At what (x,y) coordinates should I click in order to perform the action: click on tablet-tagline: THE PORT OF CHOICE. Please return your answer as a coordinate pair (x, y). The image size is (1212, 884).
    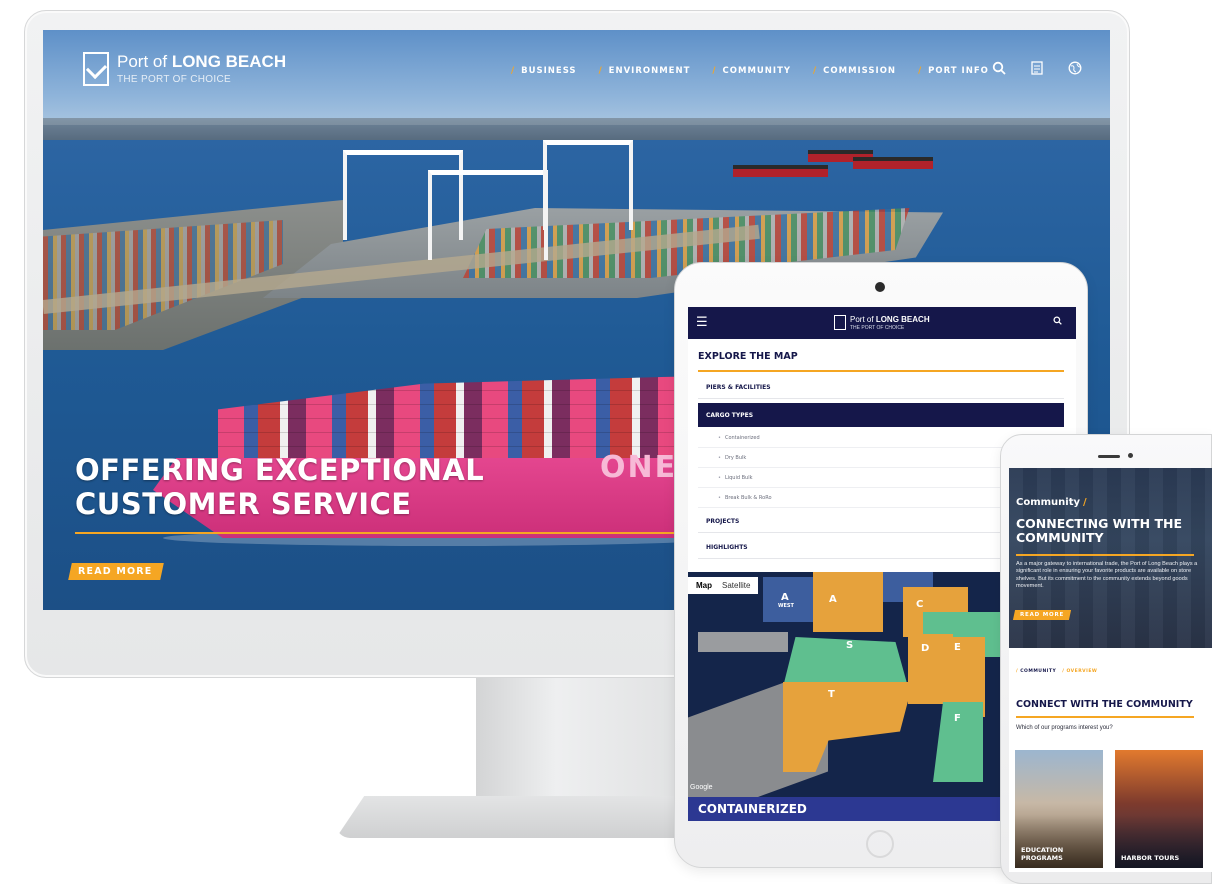
    Looking at the image, I should click on (877, 328).